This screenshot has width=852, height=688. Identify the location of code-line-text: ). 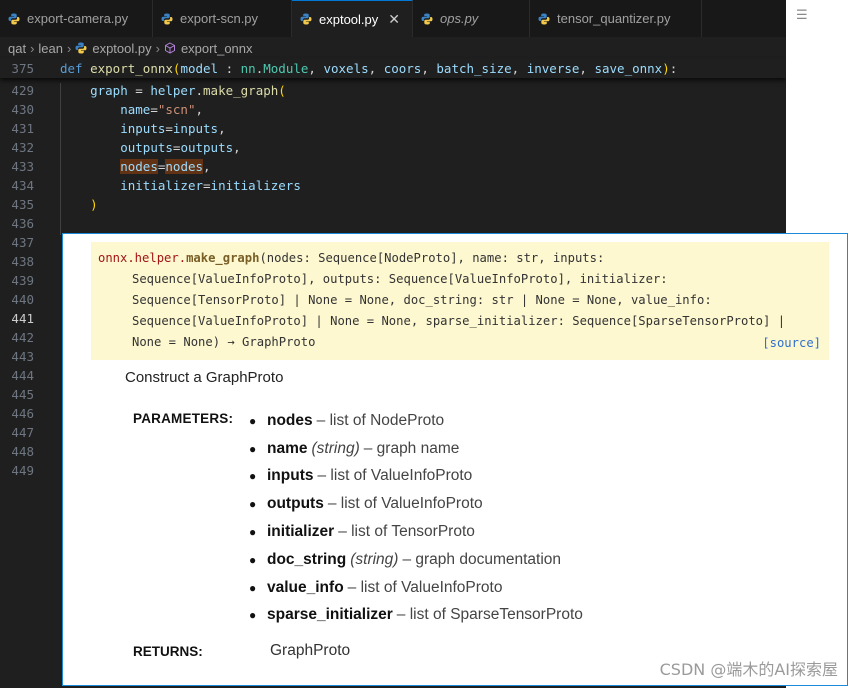
(94, 204).